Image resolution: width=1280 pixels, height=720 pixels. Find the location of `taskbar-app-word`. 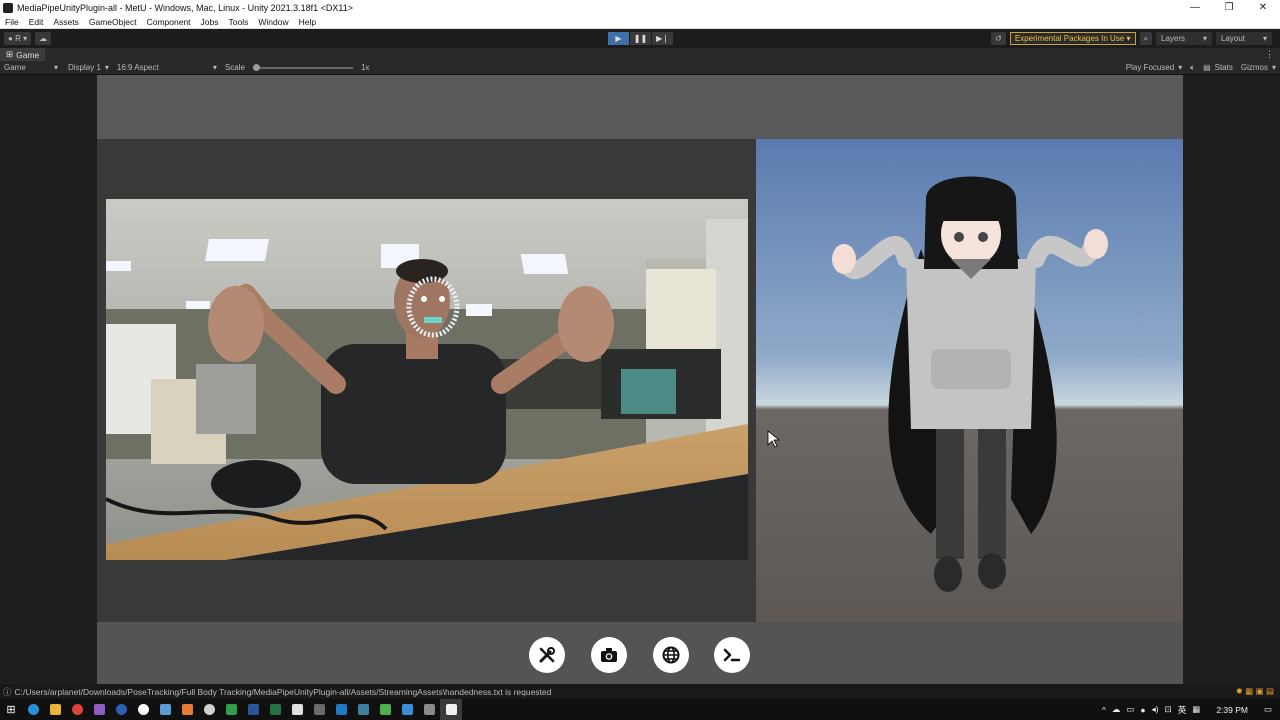

taskbar-app-word is located at coordinates (253, 709).